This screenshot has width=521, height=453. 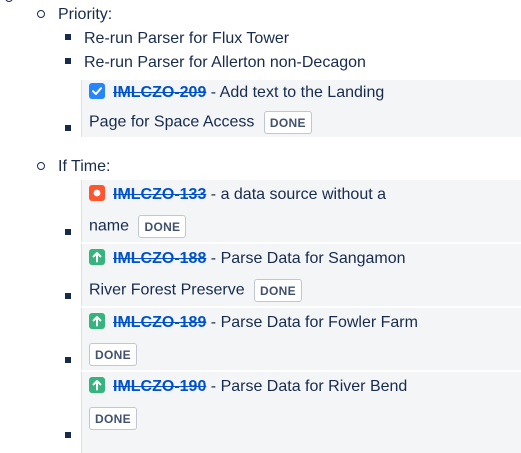 What do you see at coordinates (85, 14) in the screenshot?
I see `section-label-priority: Priority:` at bounding box center [85, 14].